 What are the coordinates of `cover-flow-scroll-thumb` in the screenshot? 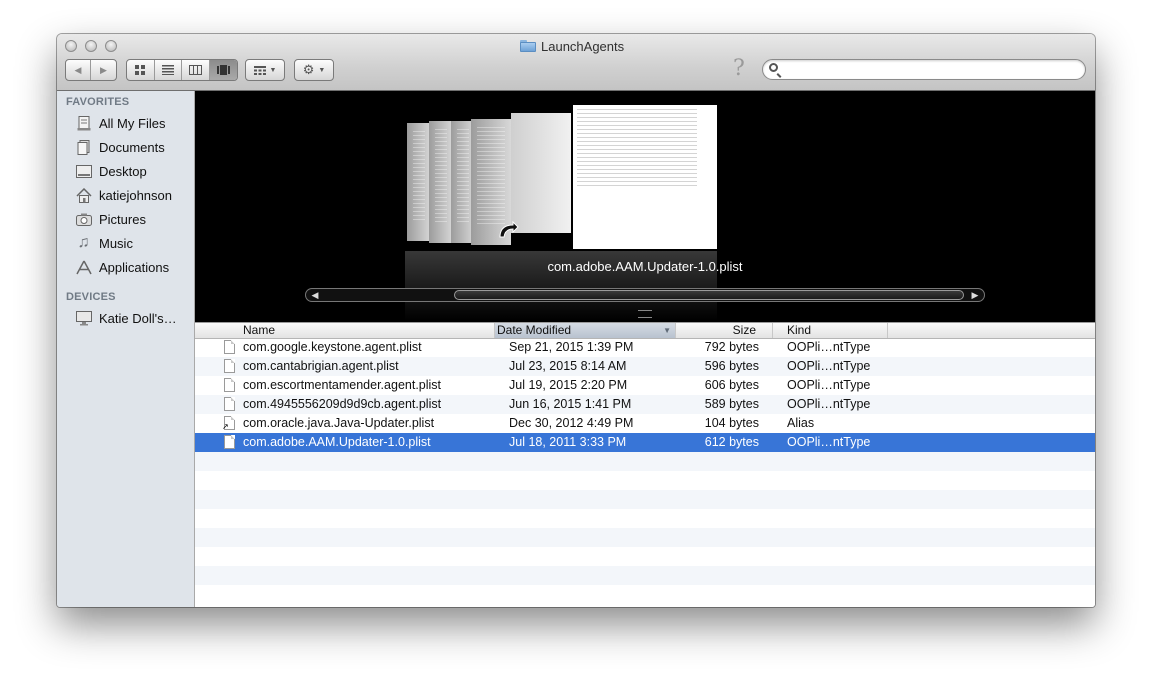 It's located at (709, 295).